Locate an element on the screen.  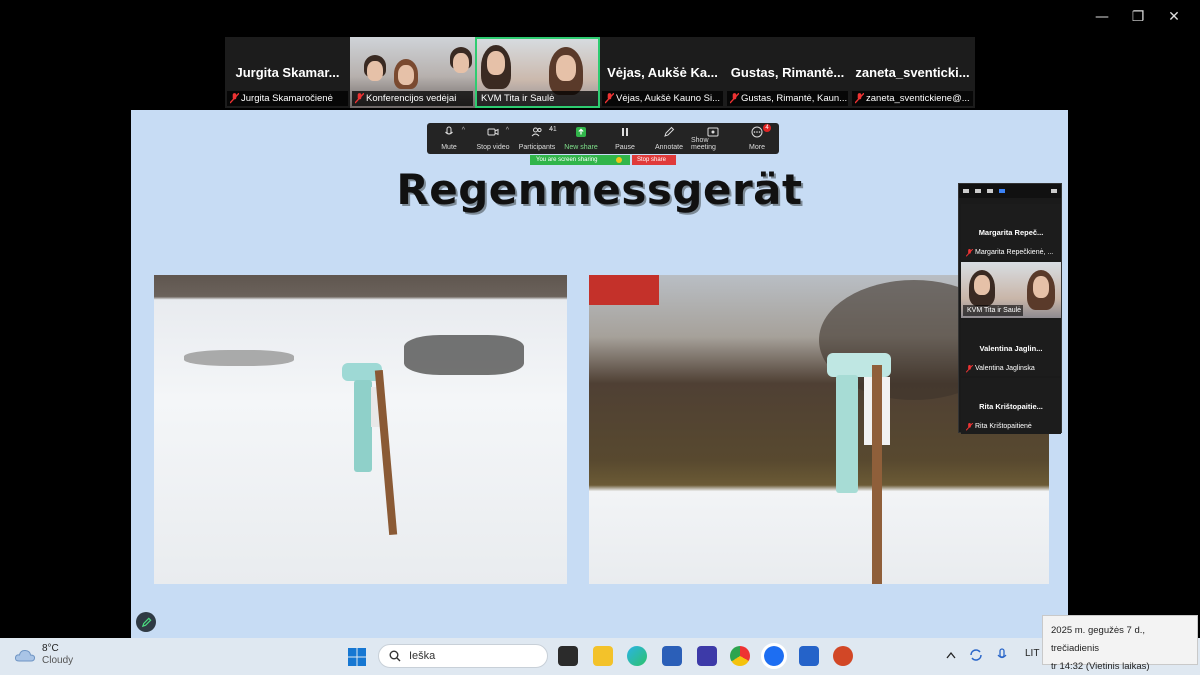
new-share-button: New share is located at coordinates (581, 138).